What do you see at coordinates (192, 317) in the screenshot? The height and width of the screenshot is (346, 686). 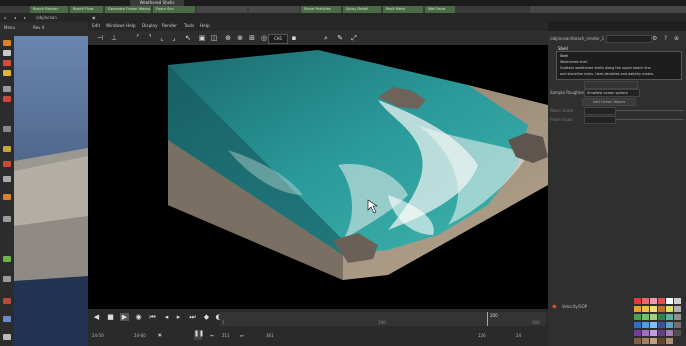 I see `last-frame-icon: ⏭` at bounding box center [192, 317].